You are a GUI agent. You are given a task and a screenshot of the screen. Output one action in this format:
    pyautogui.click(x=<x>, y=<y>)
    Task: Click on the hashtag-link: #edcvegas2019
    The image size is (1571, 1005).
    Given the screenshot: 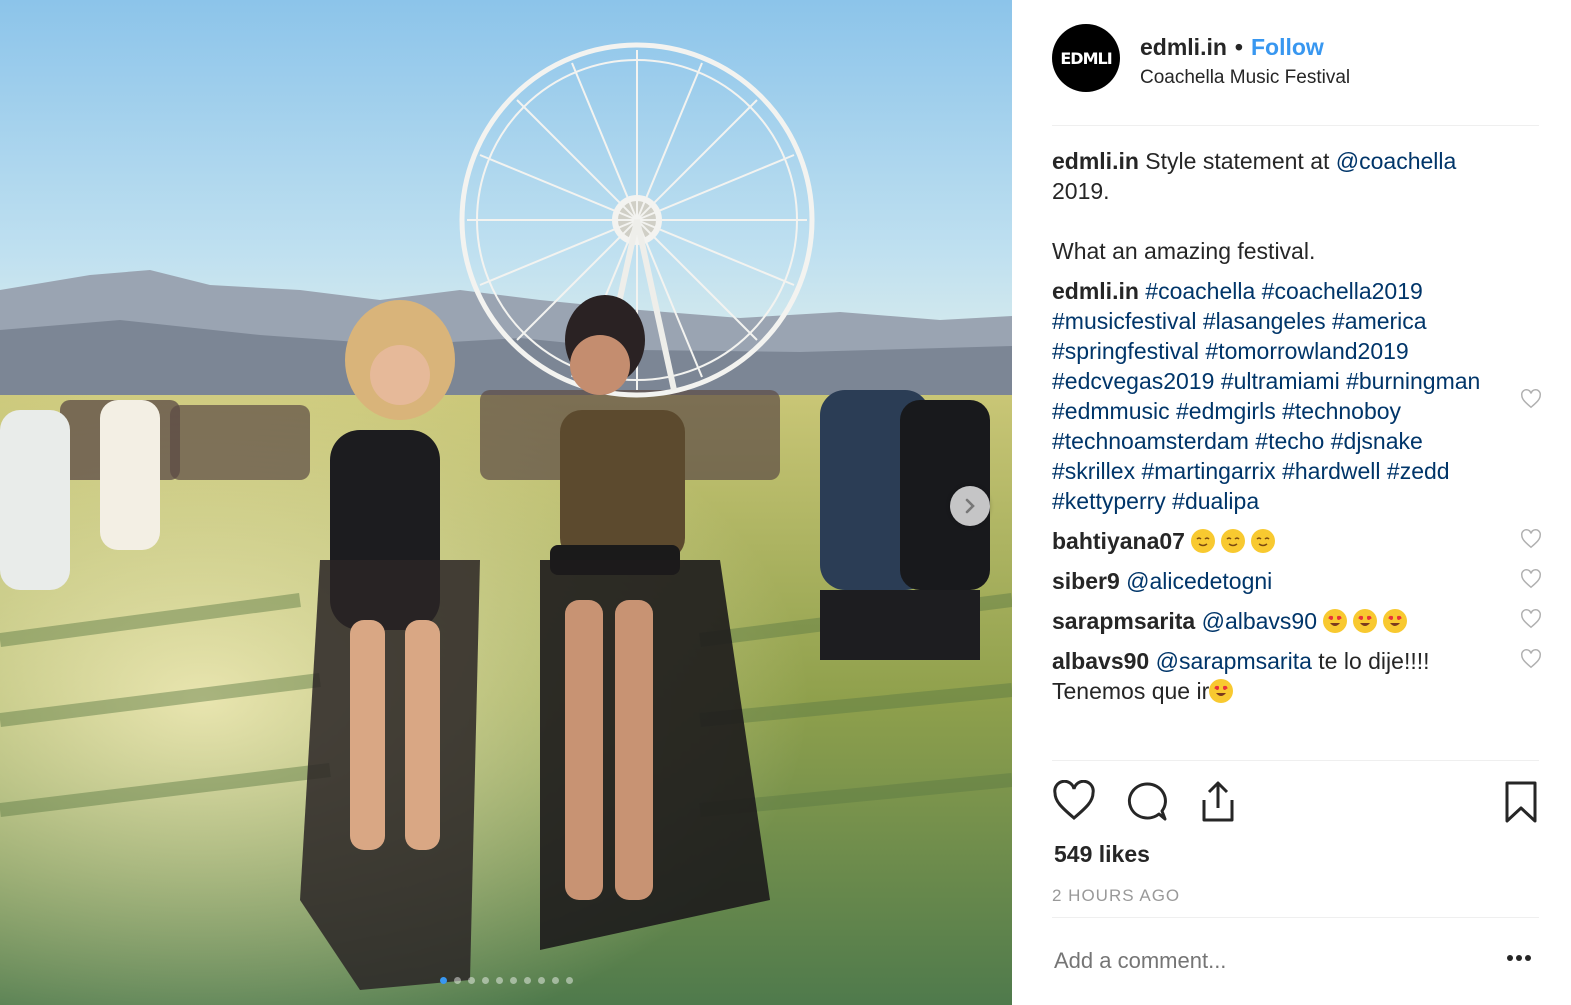 What is the action you would take?
    pyautogui.click(x=1133, y=381)
    